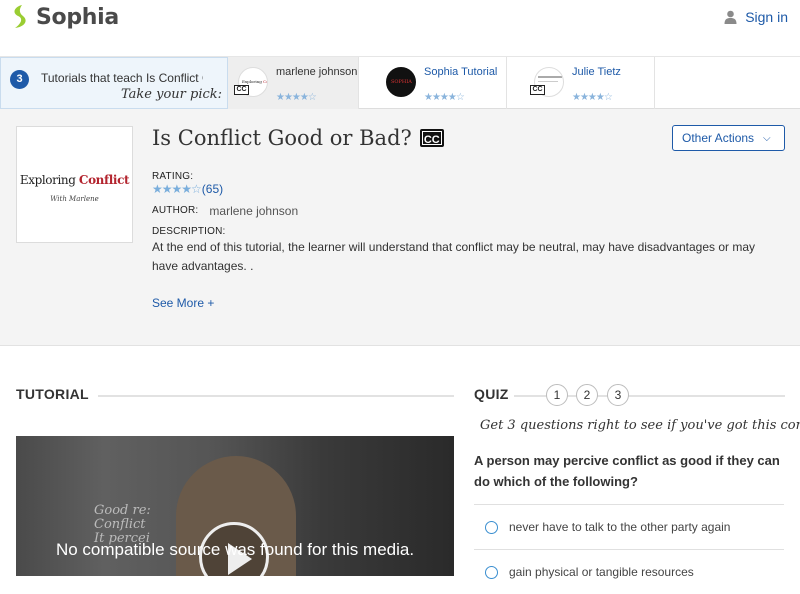 The height and width of the screenshot is (594, 800). Describe the element at coordinates (49, 180) in the screenshot. I see `cover-title-plain: Exploring` at that location.